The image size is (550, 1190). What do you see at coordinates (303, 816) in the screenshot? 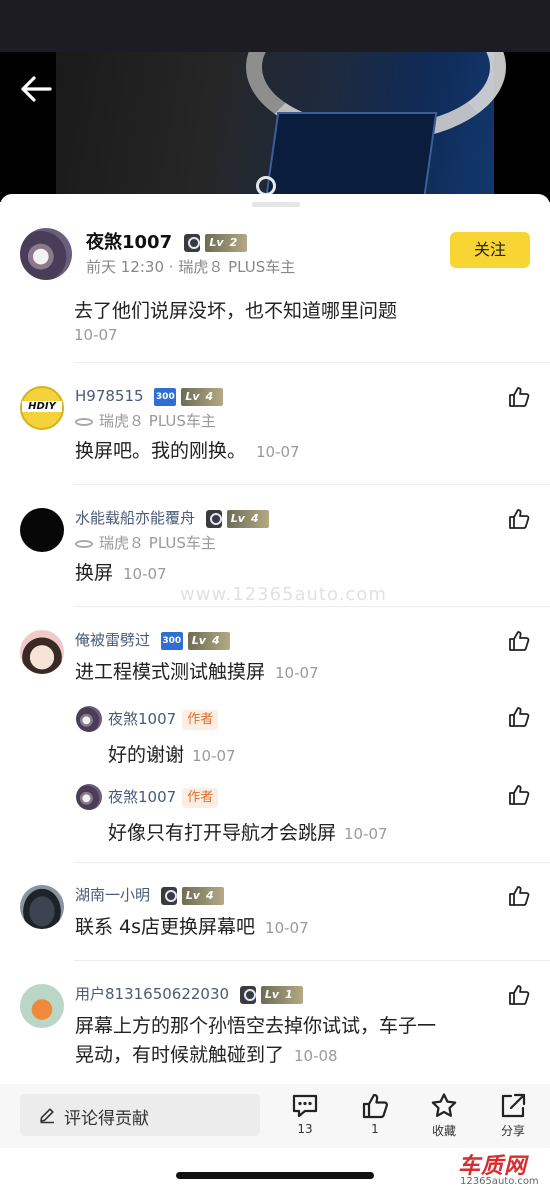
I see `reply-item: 夜煞1007 作者 好像只有打开导航才会跳屏 10-07` at bounding box center [303, 816].